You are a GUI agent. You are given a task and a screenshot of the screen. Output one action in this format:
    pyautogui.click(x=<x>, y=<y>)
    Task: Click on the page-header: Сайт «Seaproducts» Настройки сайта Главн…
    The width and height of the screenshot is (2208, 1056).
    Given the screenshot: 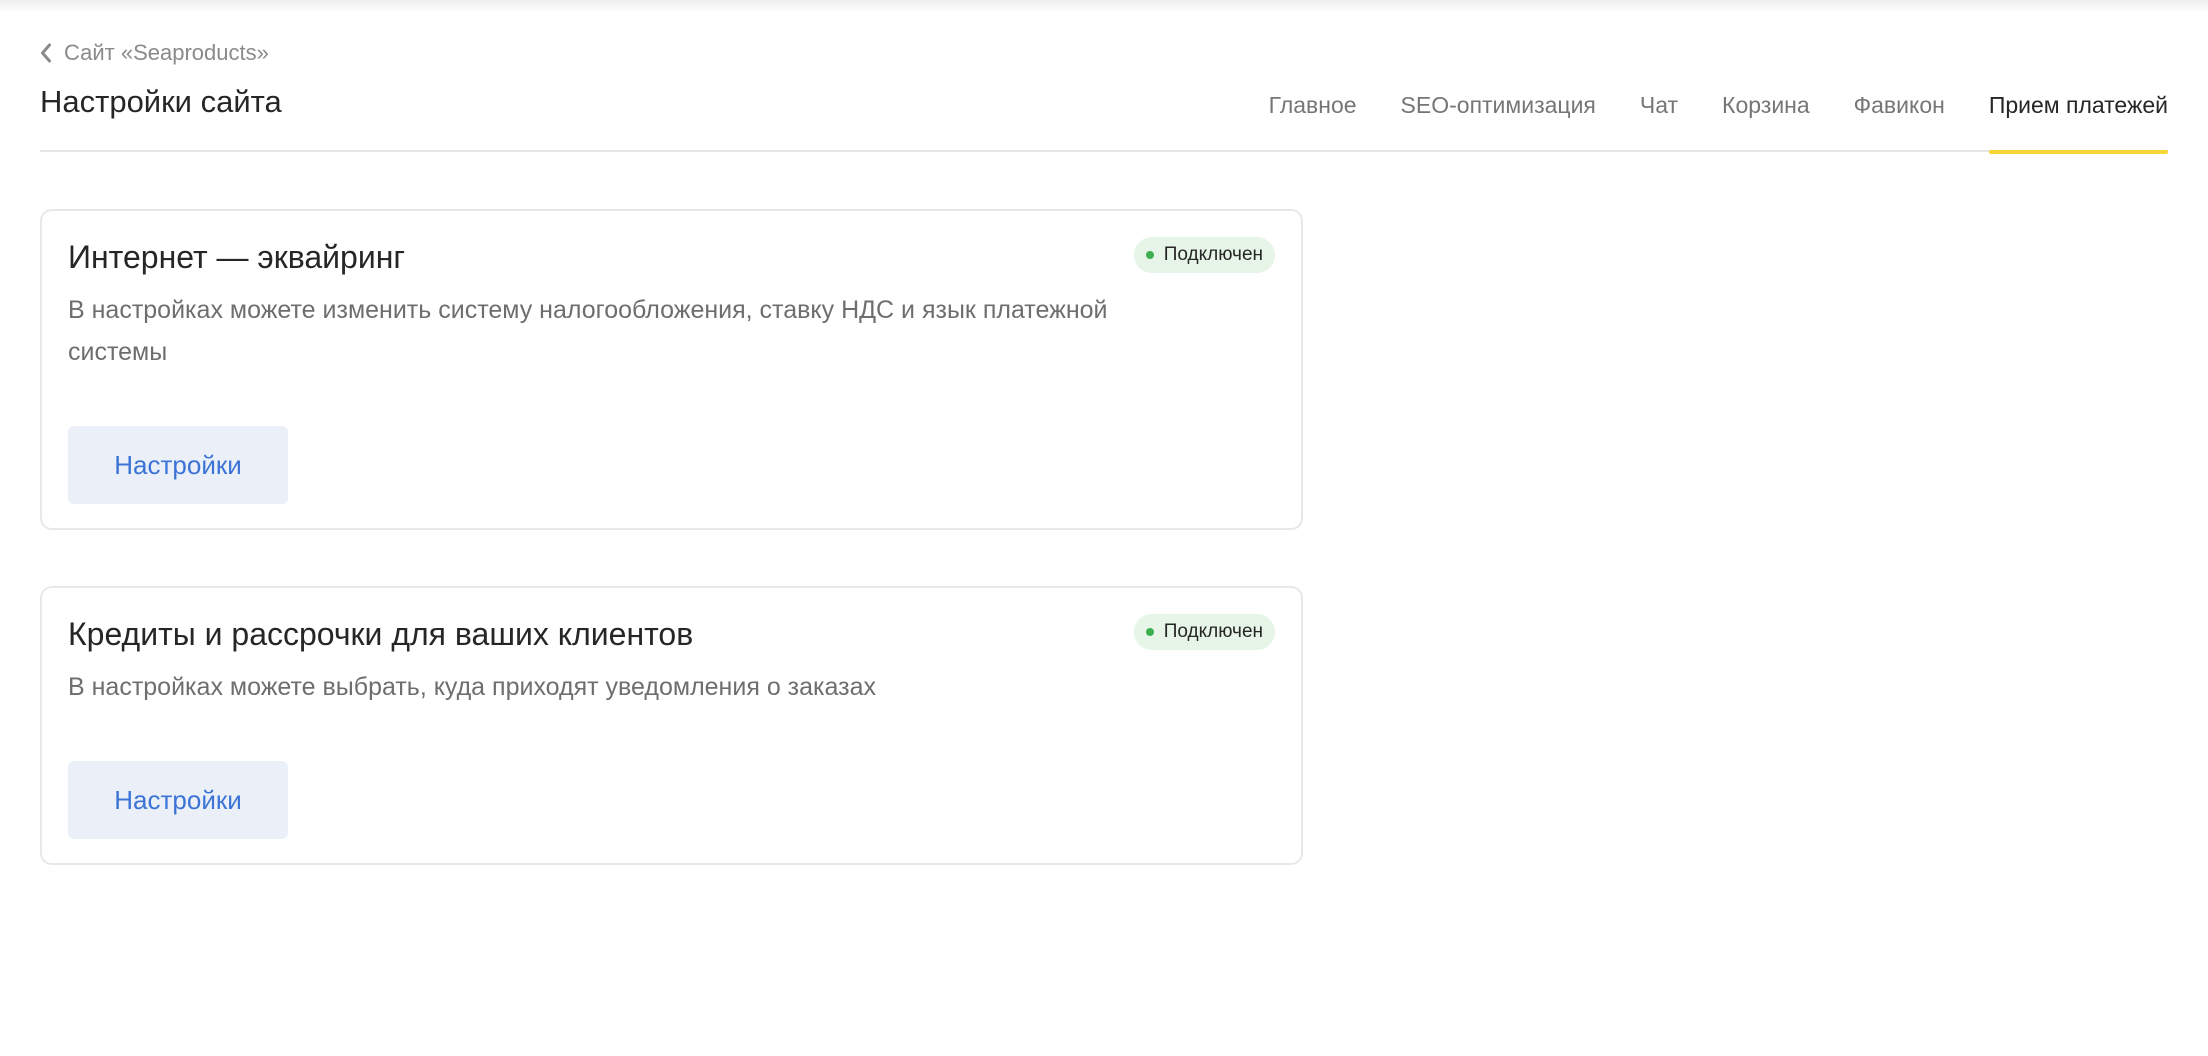 What is the action you would take?
    pyautogui.click(x=1104, y=77)
    